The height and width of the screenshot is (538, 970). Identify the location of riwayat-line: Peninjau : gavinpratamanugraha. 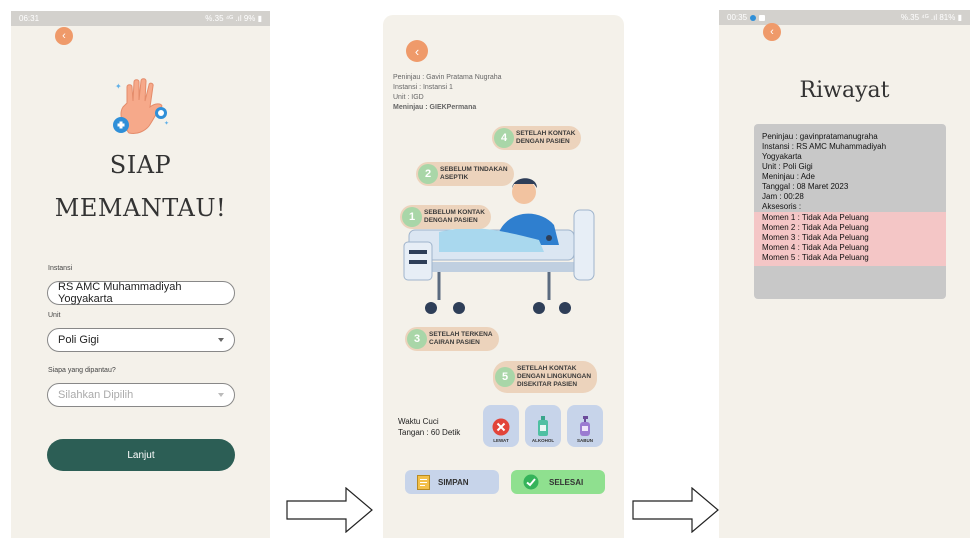
(820, 136).